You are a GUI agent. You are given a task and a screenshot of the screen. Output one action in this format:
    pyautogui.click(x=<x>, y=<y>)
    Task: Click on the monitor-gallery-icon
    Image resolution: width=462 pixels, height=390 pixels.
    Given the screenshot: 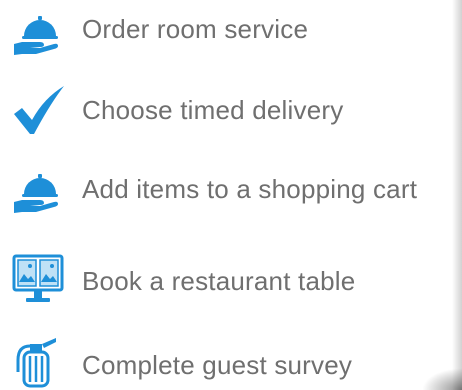 What is the action you would take?
    pyautogui.click(x=38, y=280)
    